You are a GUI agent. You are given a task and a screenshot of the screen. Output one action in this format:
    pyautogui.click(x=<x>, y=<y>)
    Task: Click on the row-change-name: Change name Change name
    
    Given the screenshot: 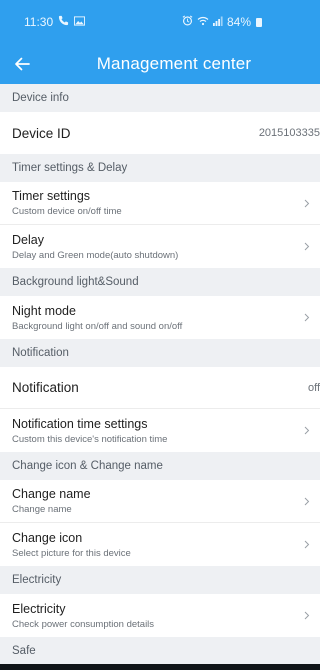 What is the action you would take?
    pyautogui.click(x=160, y=501)
    